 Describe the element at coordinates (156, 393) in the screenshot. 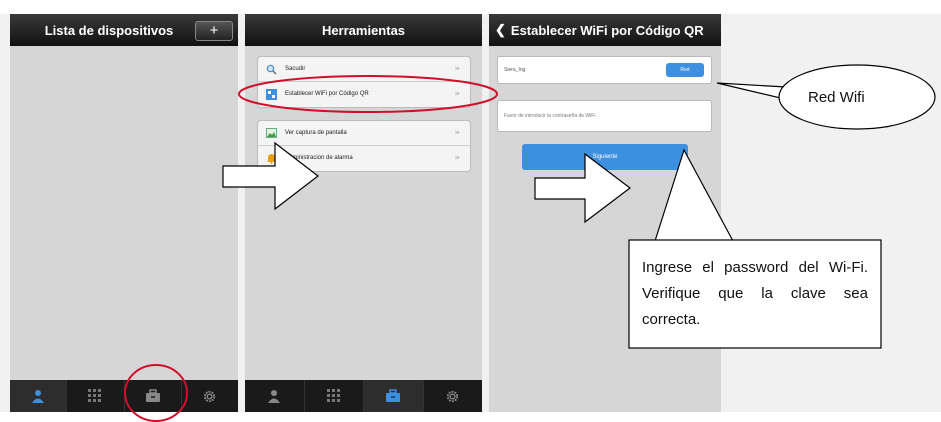

I see `tools-tab-highlight` at that location.